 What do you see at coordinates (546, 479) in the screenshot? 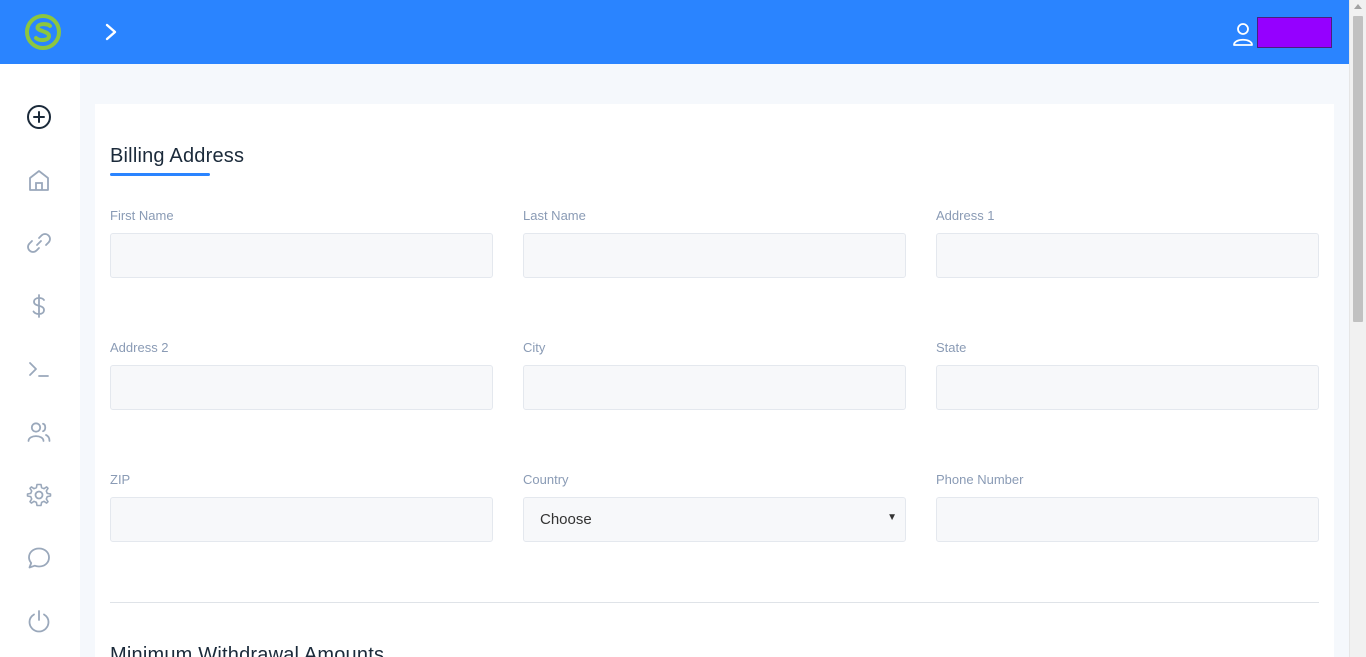
I see `country-label: Country` at bounding box center [546, 479].